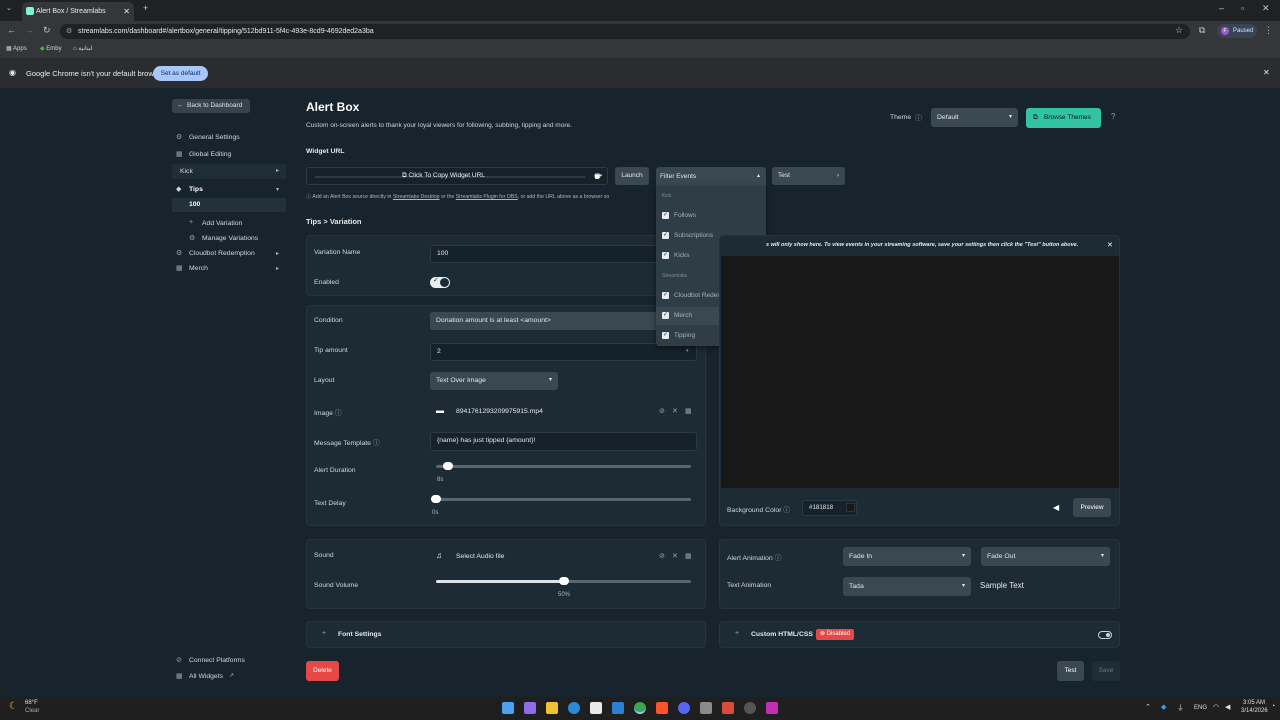 The height and width of the screenshot is (720, 1280). What do you see at coordinates (850, 507) in the screenshot?
I see `color-swatch` at bounding box center [850, 507].